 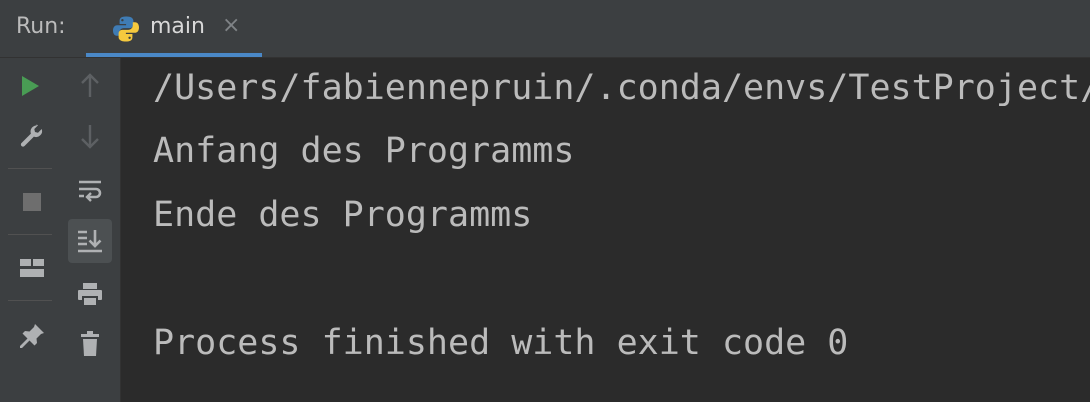 I want to click on wrench-icon, so click(x=32, y=136).